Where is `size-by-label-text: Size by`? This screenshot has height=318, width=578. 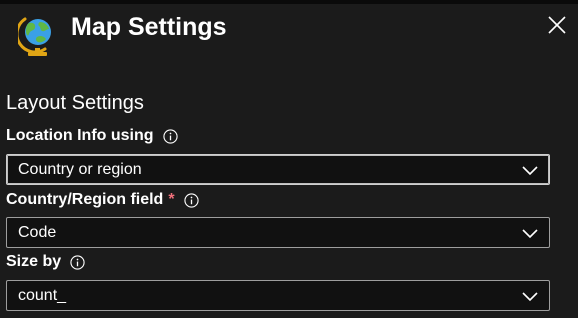
size-by-label-text: Size by is located at coordinates (34, 261).